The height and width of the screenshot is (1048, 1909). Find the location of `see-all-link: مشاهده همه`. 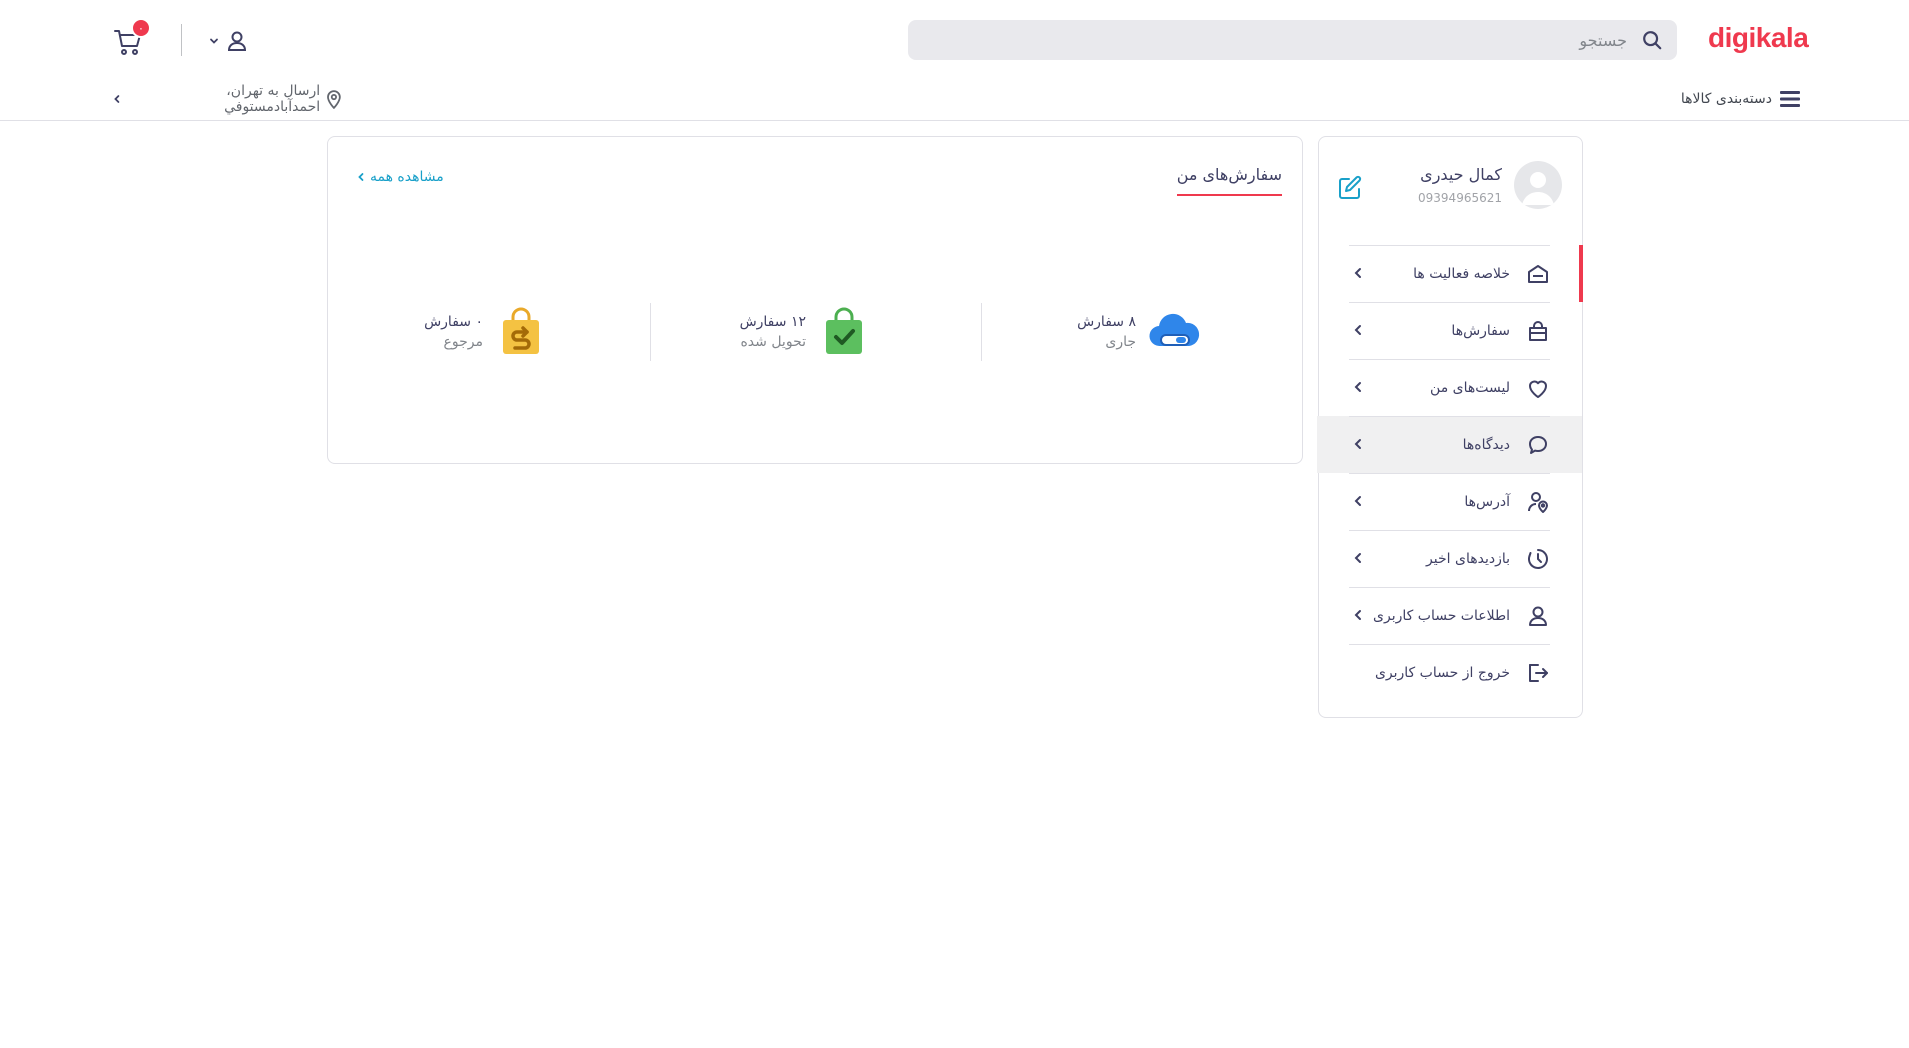

see-all-link: مشاهده همه is located at coordinates (400, 177).